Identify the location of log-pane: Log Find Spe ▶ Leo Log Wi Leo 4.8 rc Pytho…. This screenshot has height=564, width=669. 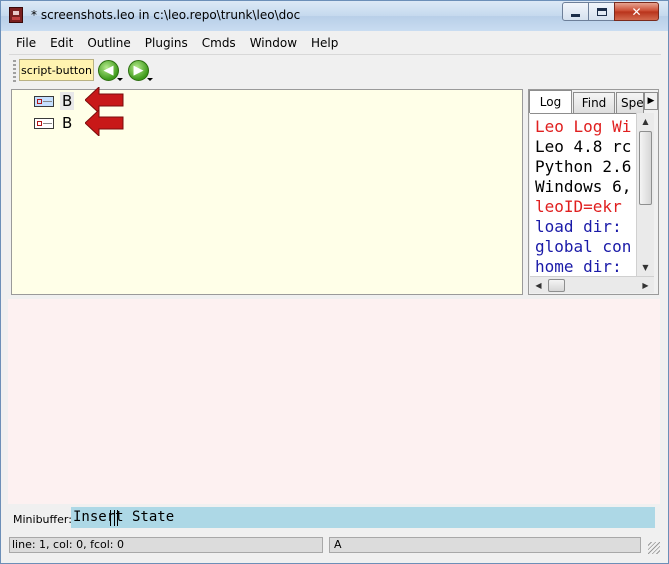
(593, 192).